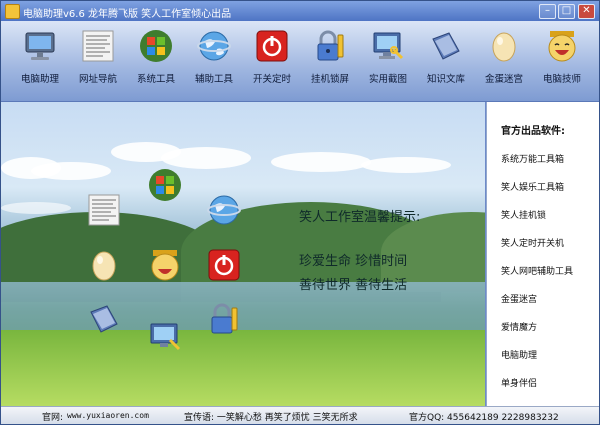 The image size is (600, 425). I want to click on title-bar: 电脑助理v6.6 龙年腾飞版 笑人工作室倾心出品 – □ ✕, so click(300, 11).